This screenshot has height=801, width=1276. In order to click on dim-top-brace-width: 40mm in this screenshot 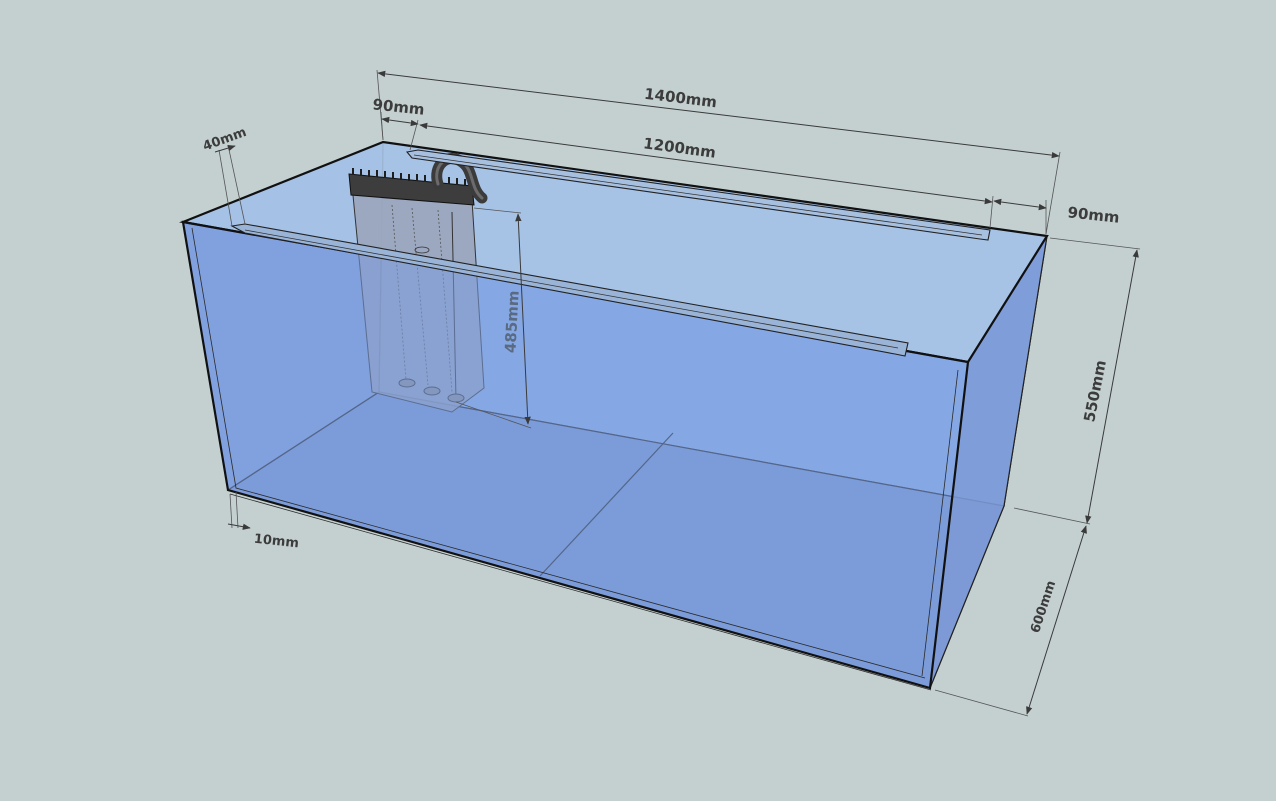, I will do `click(225, 140)`.